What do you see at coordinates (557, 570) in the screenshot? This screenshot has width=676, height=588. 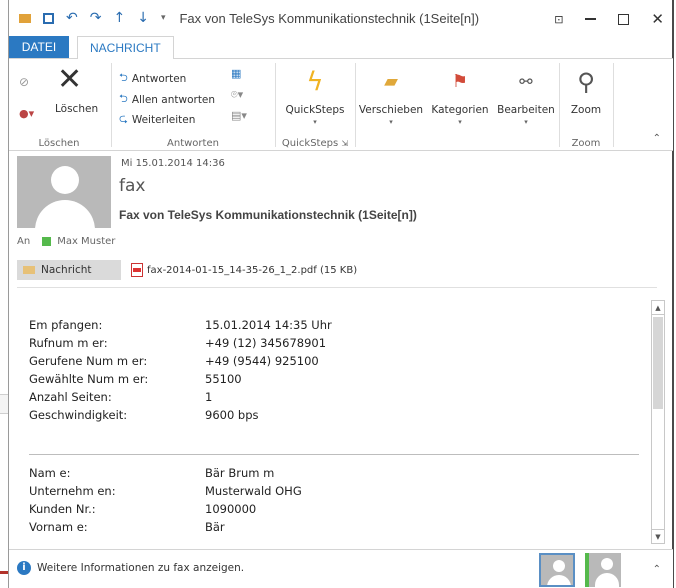 I see `people-pane-avatar-sender` at bounding box center [557, 570].